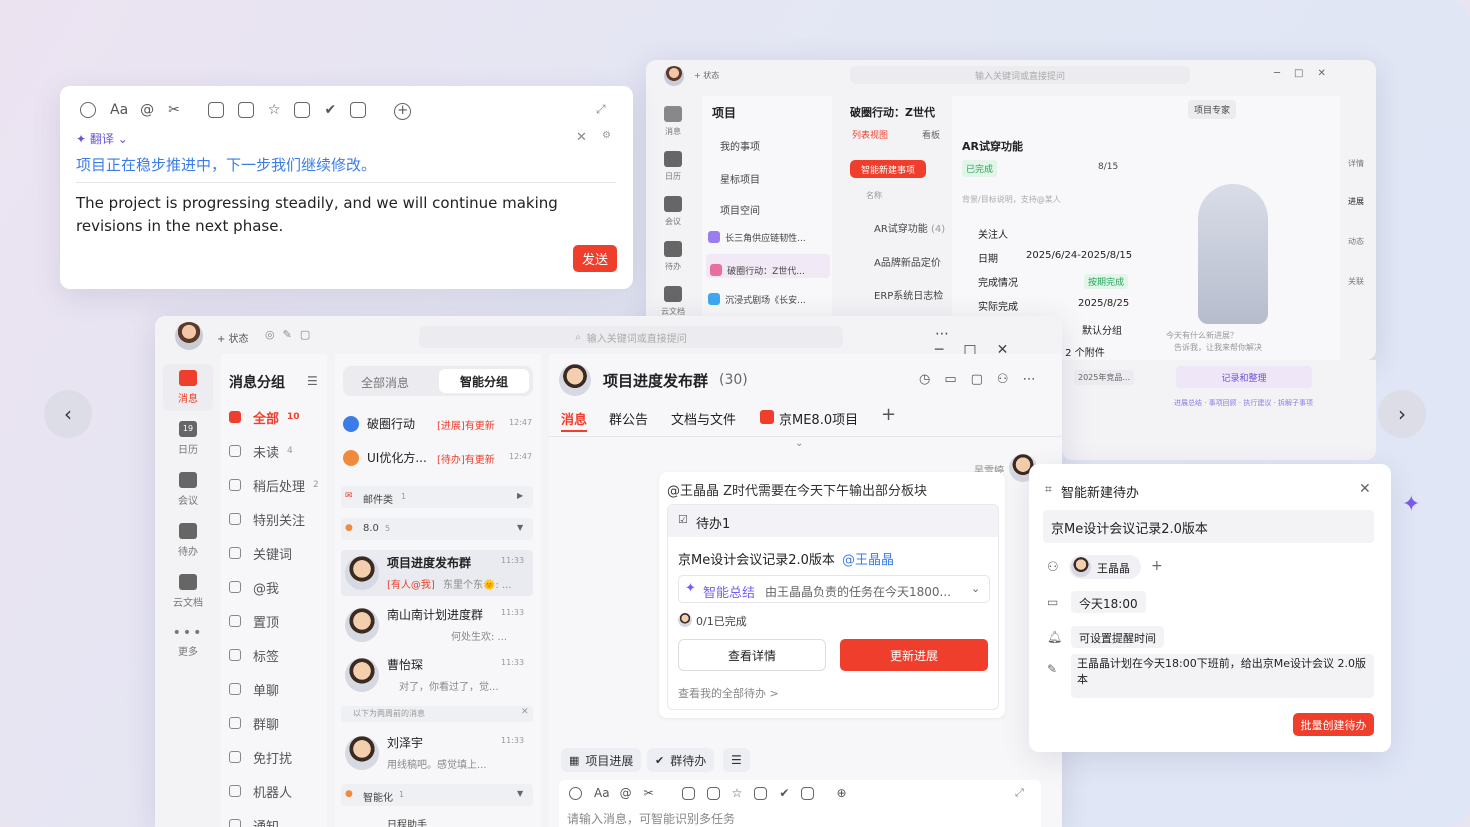  Describe the element at coordinates (931, 134) in the screenshot. I see `tab-board-view: 看板` at that location.